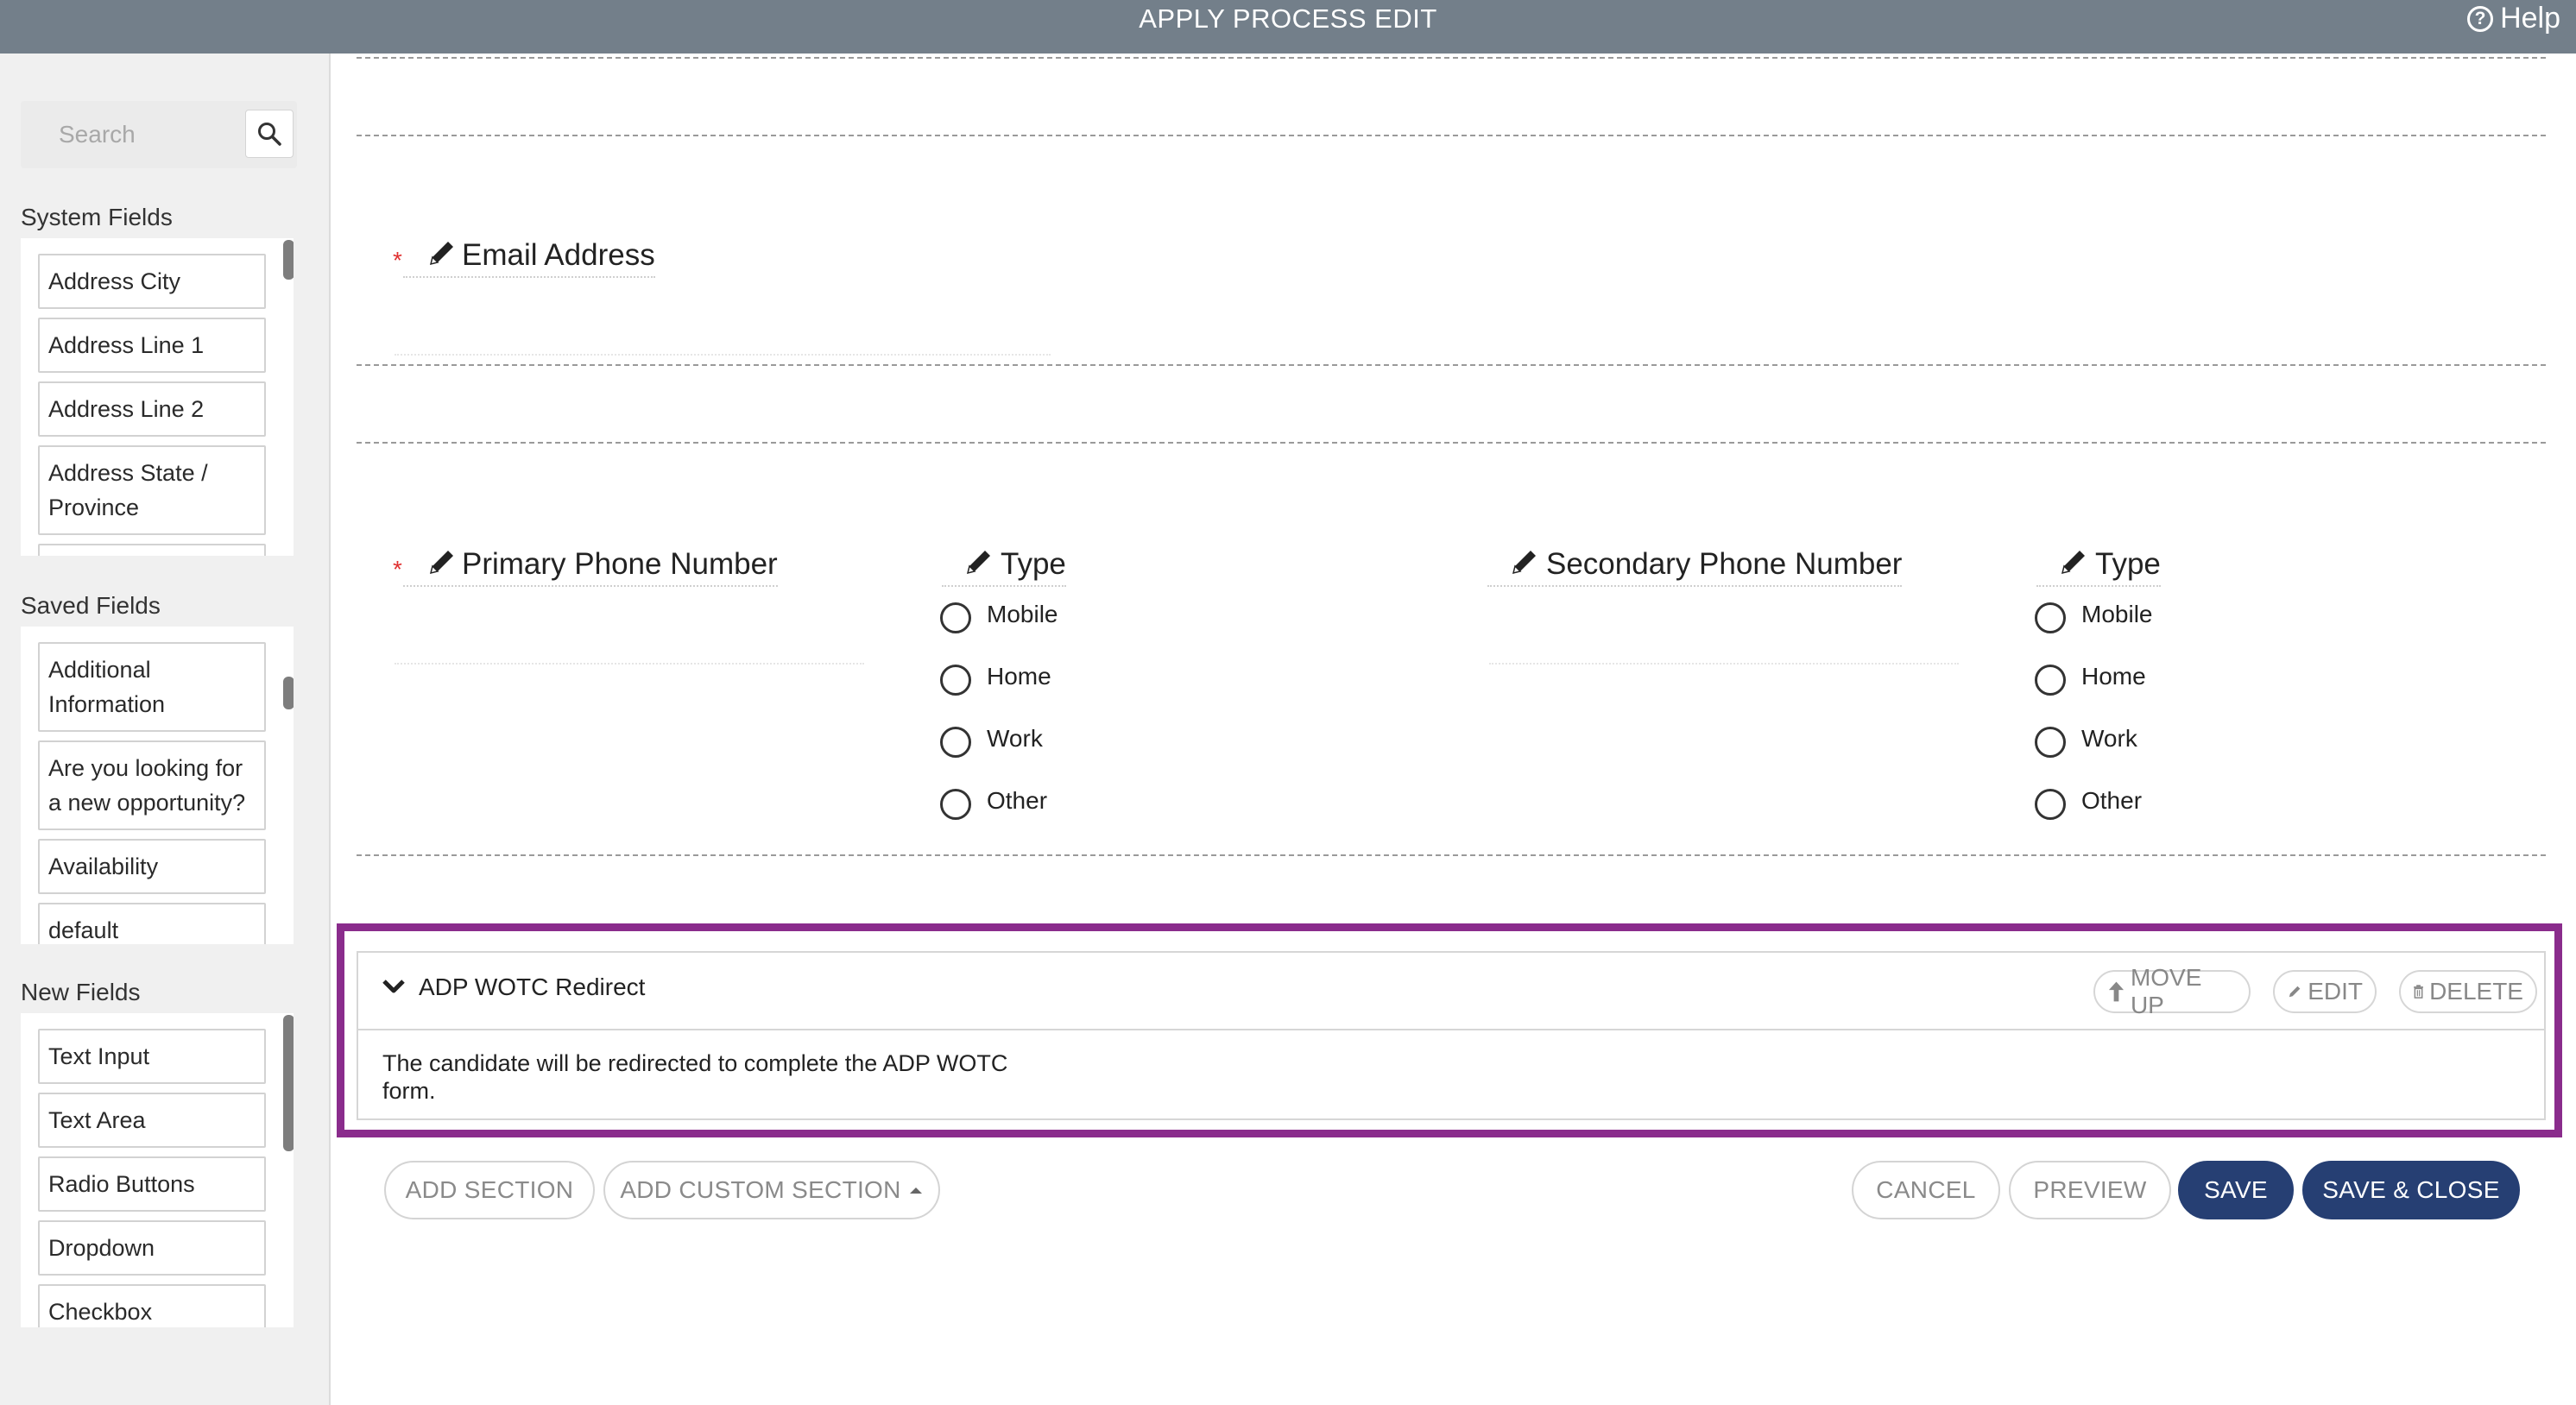  Describe the element at coordinates (81, 992) in the screenshot. I see `new-fields-title: New Fields` at that location.